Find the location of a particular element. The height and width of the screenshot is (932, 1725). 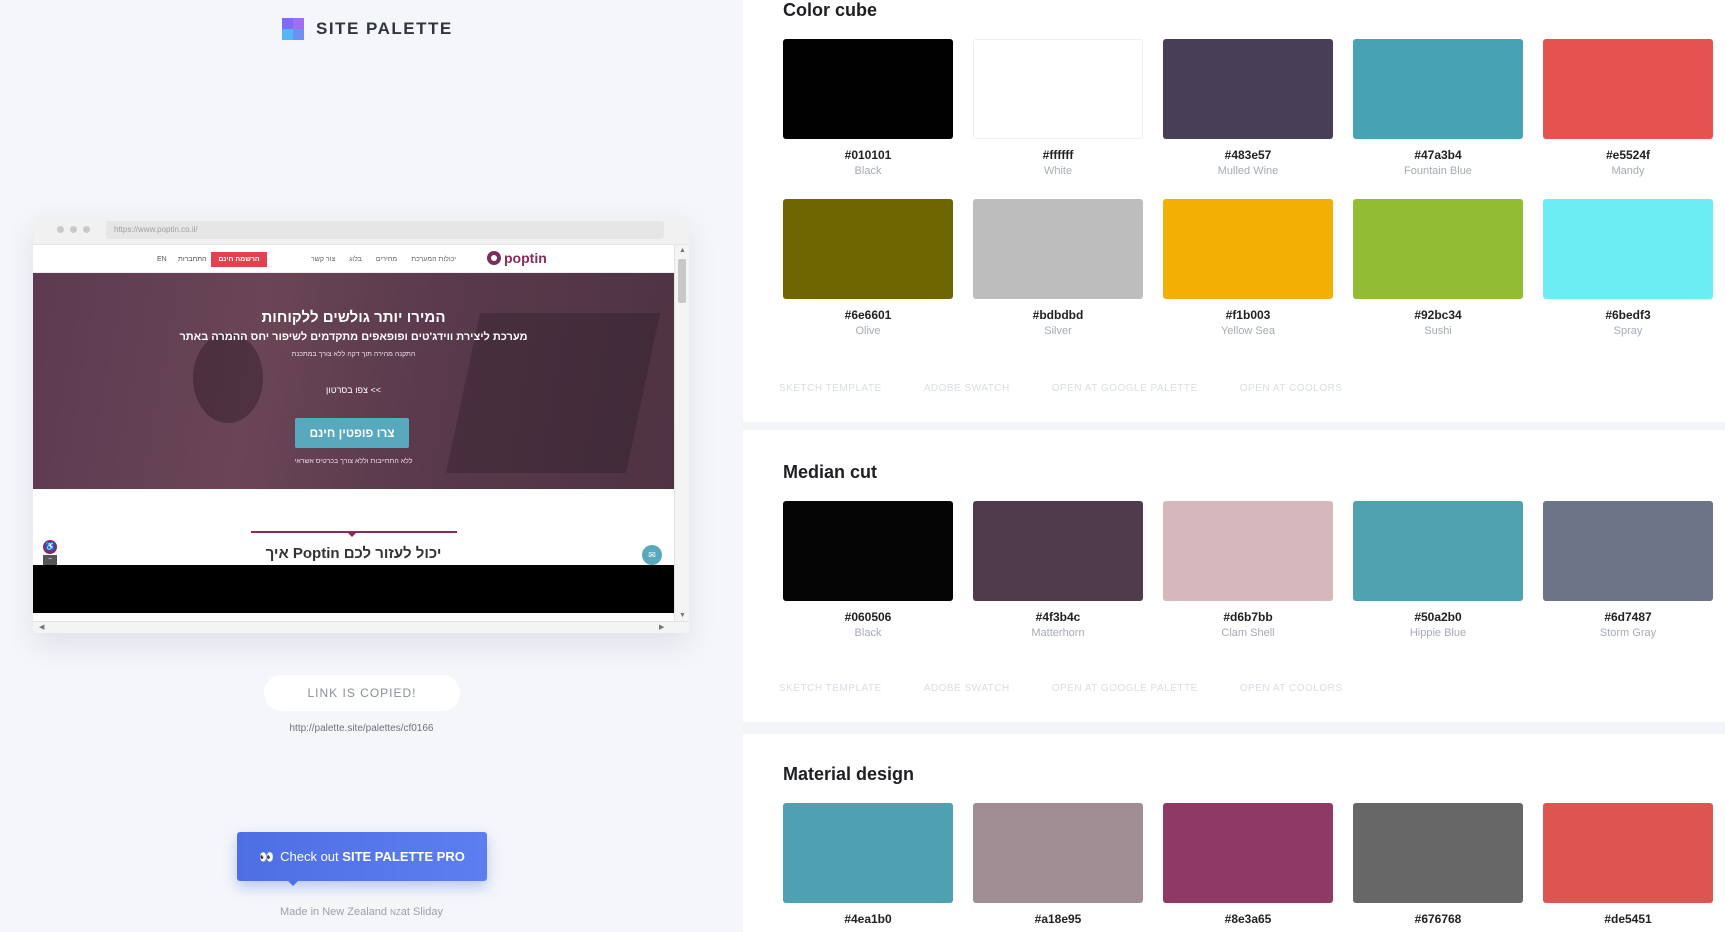

footer-at-link: at Sliday is located at coordinates (422, 912).